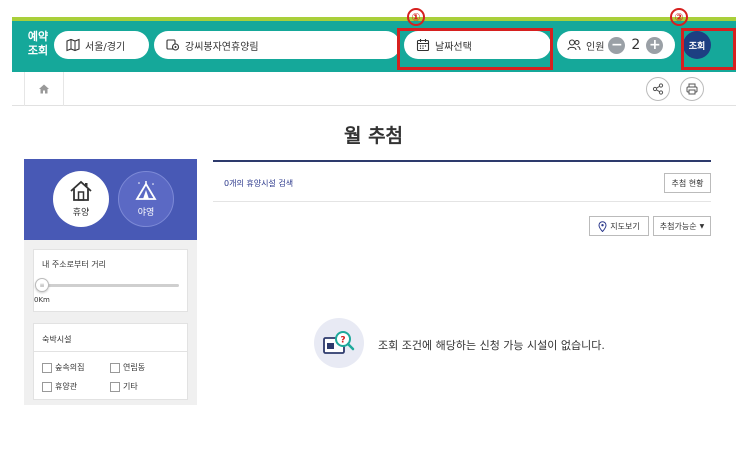  I want to click on printer-icon, so click(692, 89).